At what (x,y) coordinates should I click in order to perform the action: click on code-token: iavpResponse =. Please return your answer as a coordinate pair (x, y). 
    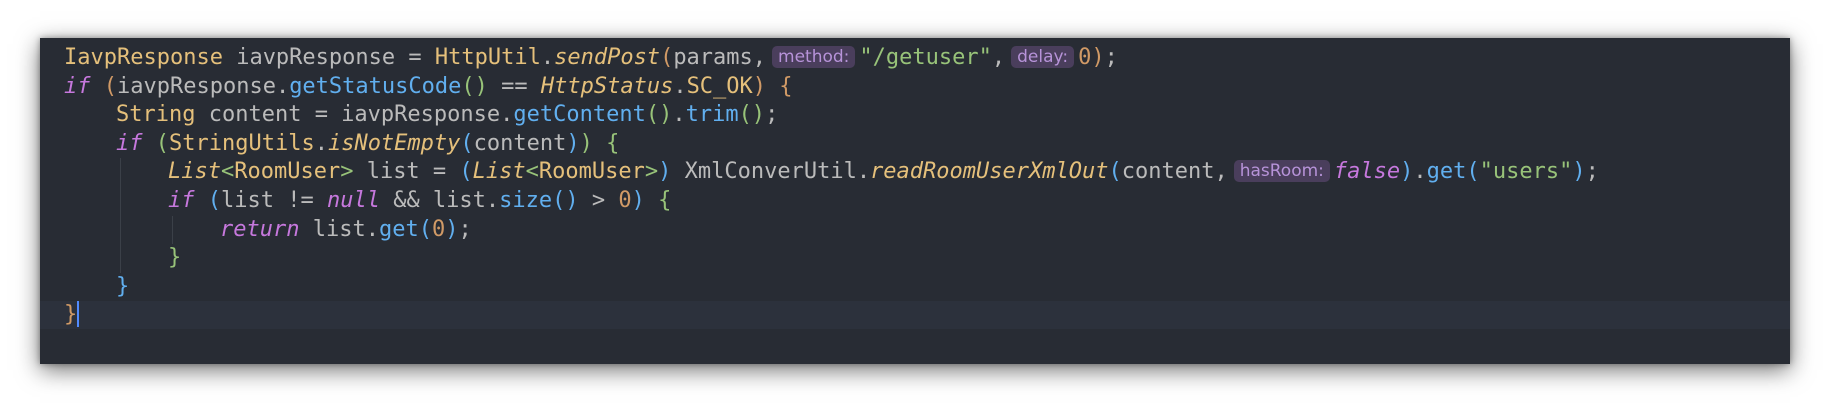
    Looking at the image, I should click on (328, 57).